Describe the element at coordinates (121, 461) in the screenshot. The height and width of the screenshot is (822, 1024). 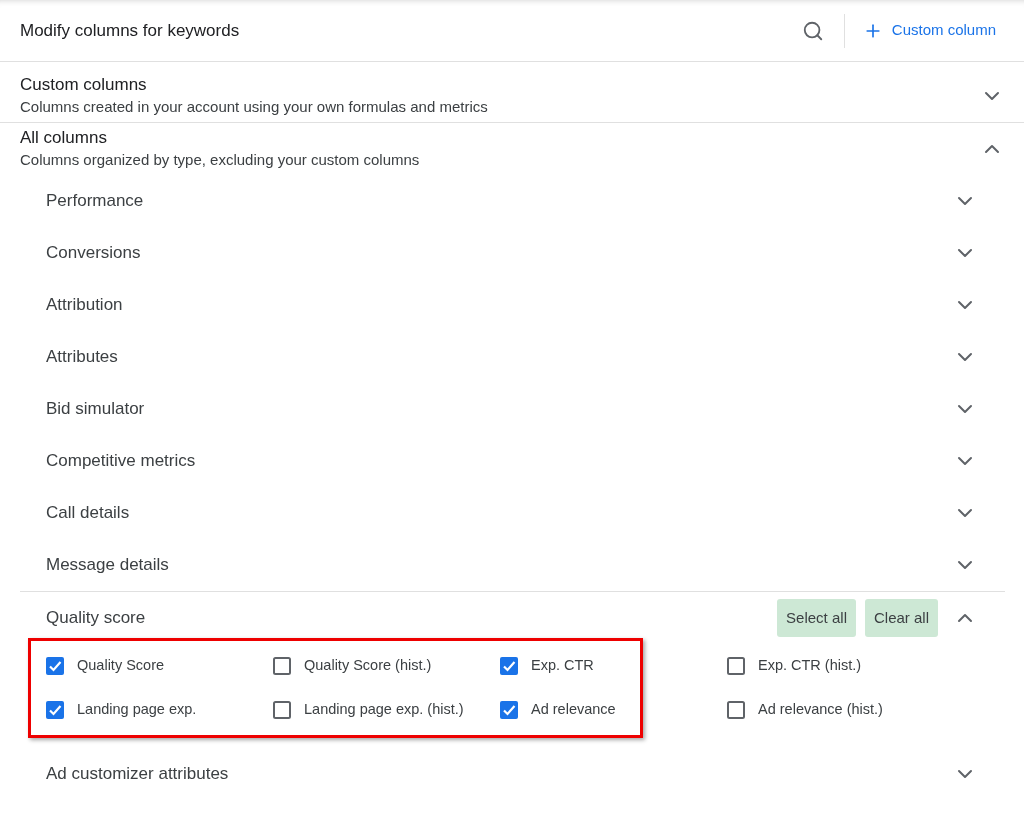
I see `category-title: Competitive metrics` at that location.